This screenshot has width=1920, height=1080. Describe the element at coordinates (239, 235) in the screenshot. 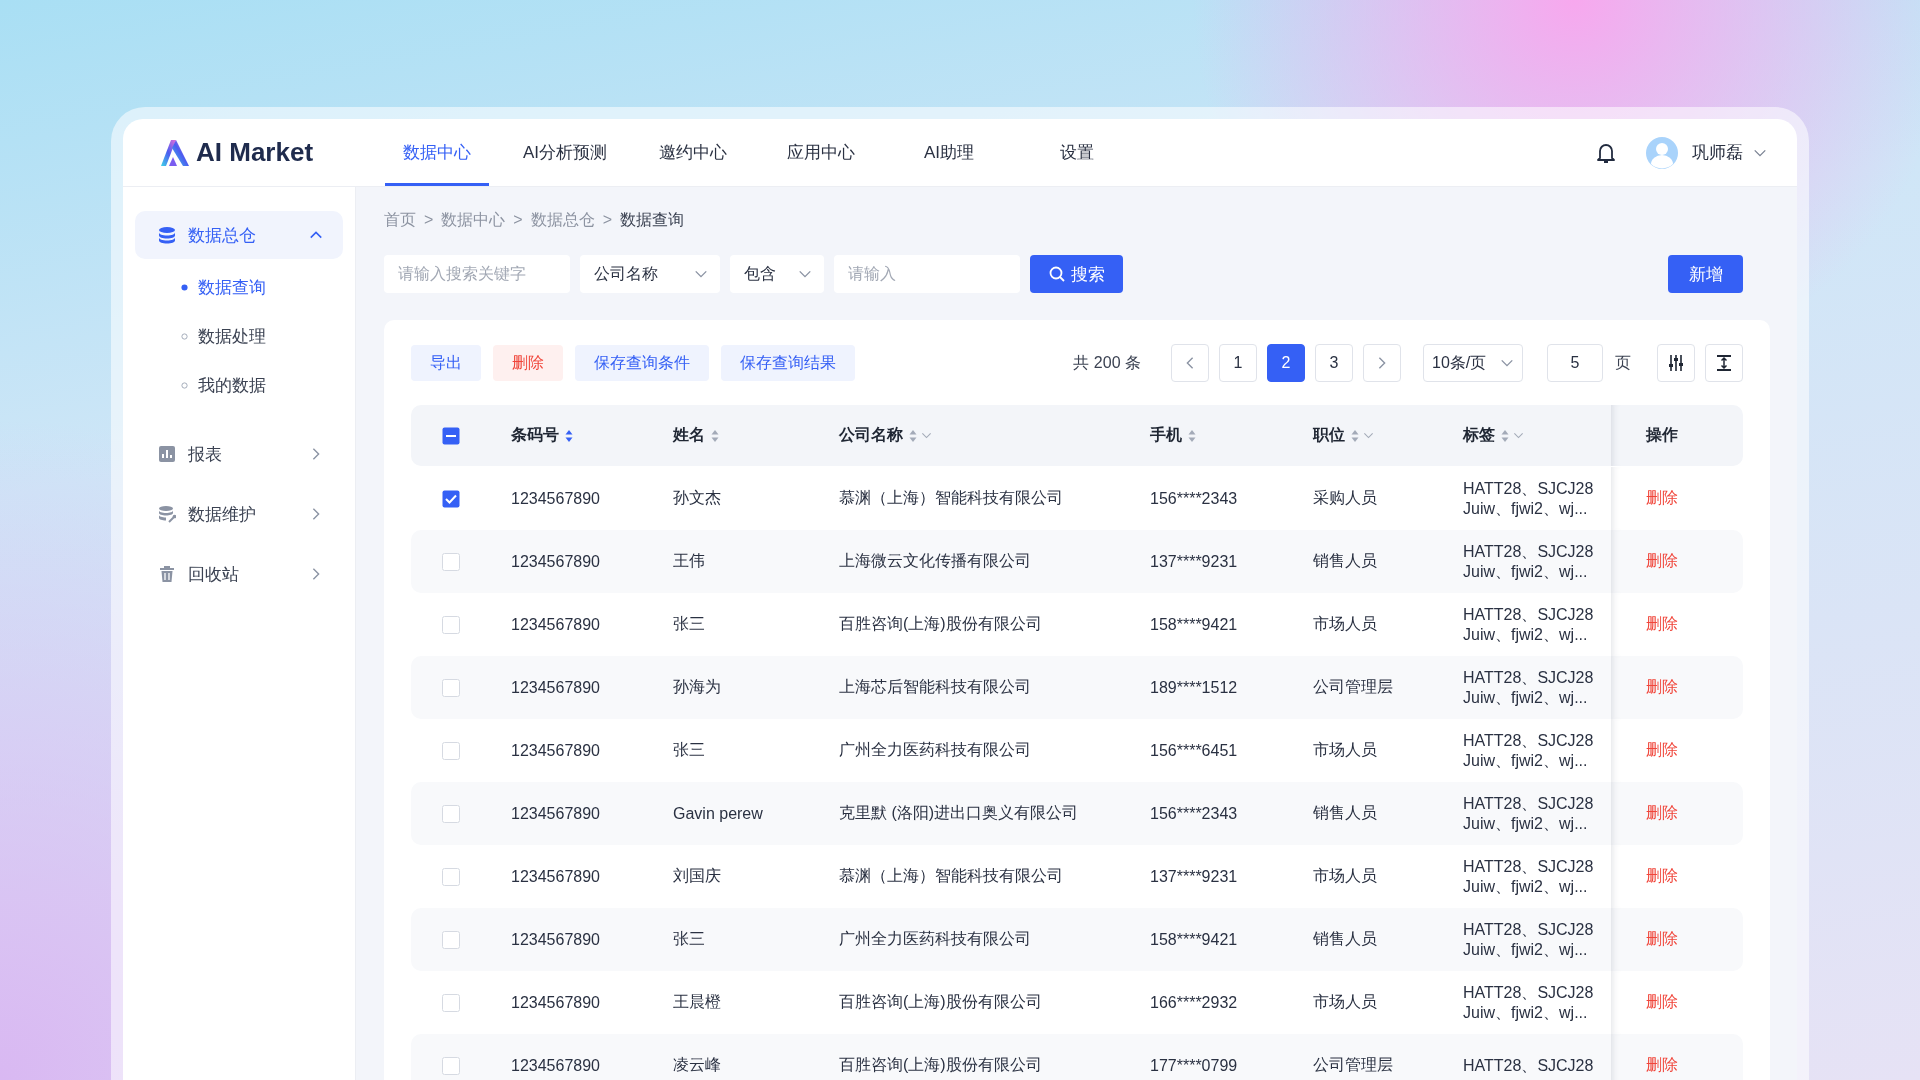

I see `sidebar-item: 数据总仓` at that location.